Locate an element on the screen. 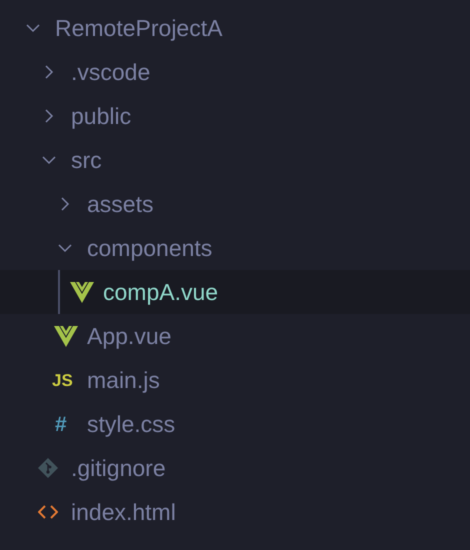  file-row: App.vue is located at coordinates (235, 336).